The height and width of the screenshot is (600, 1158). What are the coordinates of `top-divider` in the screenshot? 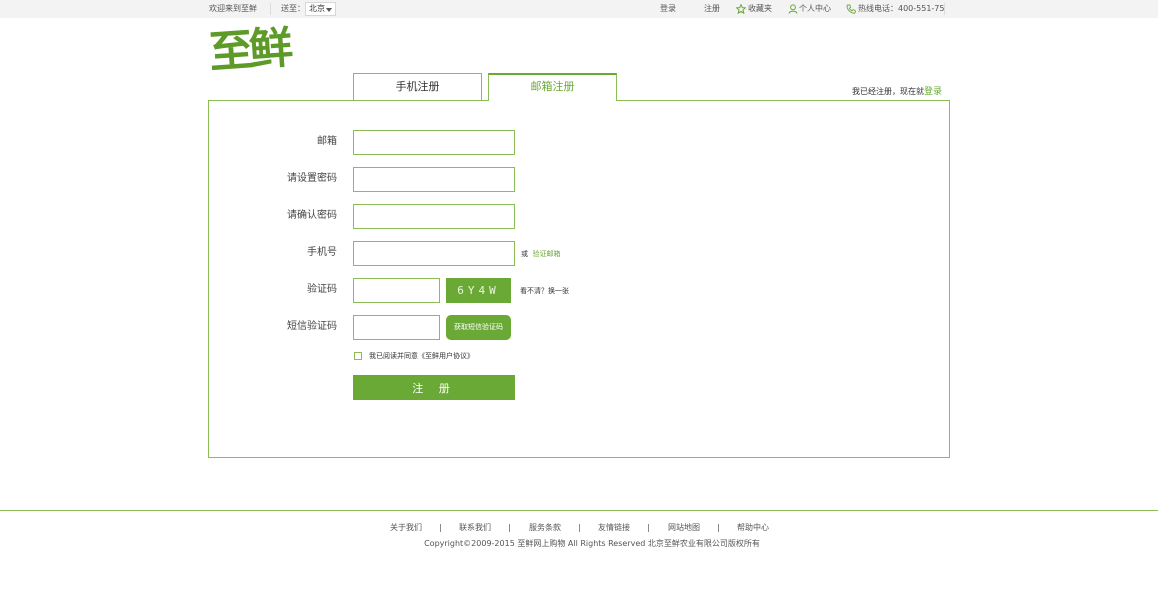 It's located at (270, 9).